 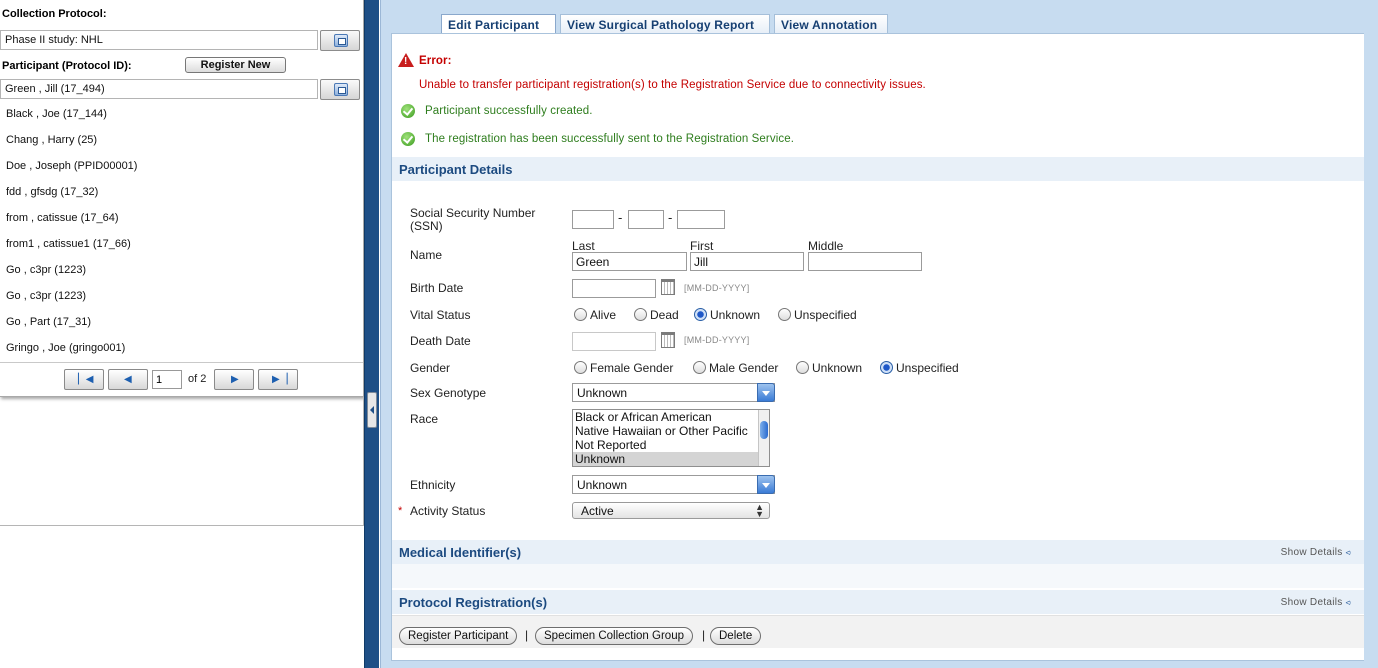 I want to click on first-page-icon: ▏◀, so click(x=86, y=379).